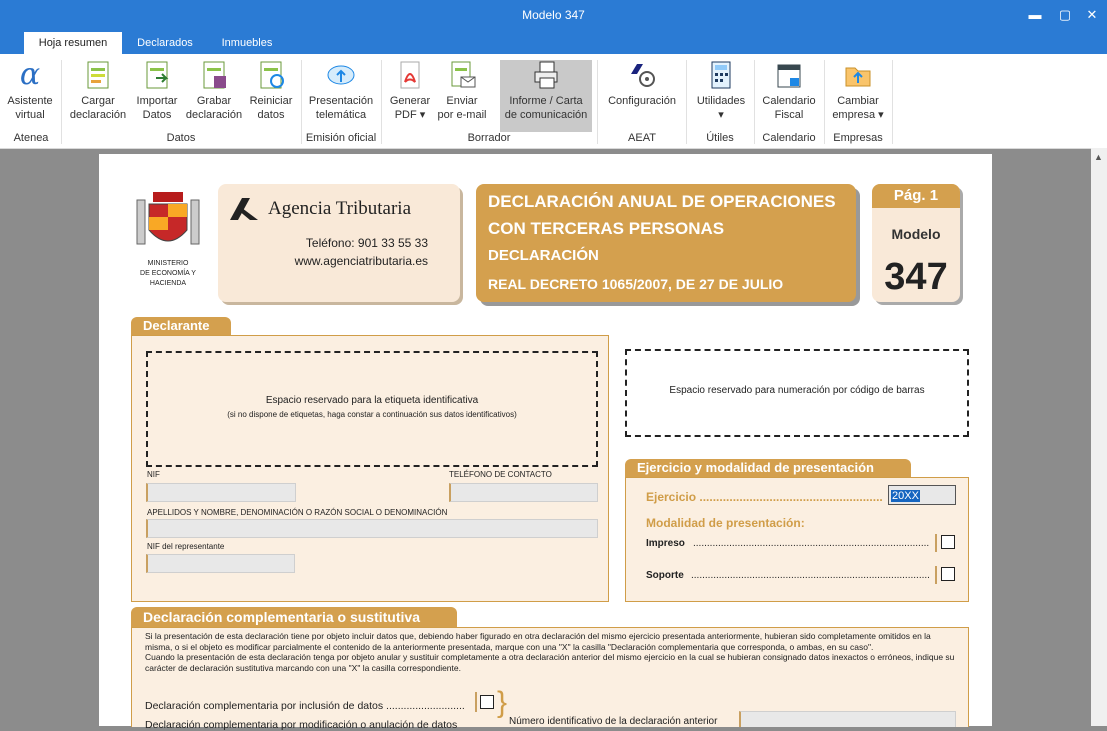 This screenshot has width=1107, height=731. Describe the element at coordinates (181, 326) in the screenshot. I see `declarante-header: Declarante` at that location.